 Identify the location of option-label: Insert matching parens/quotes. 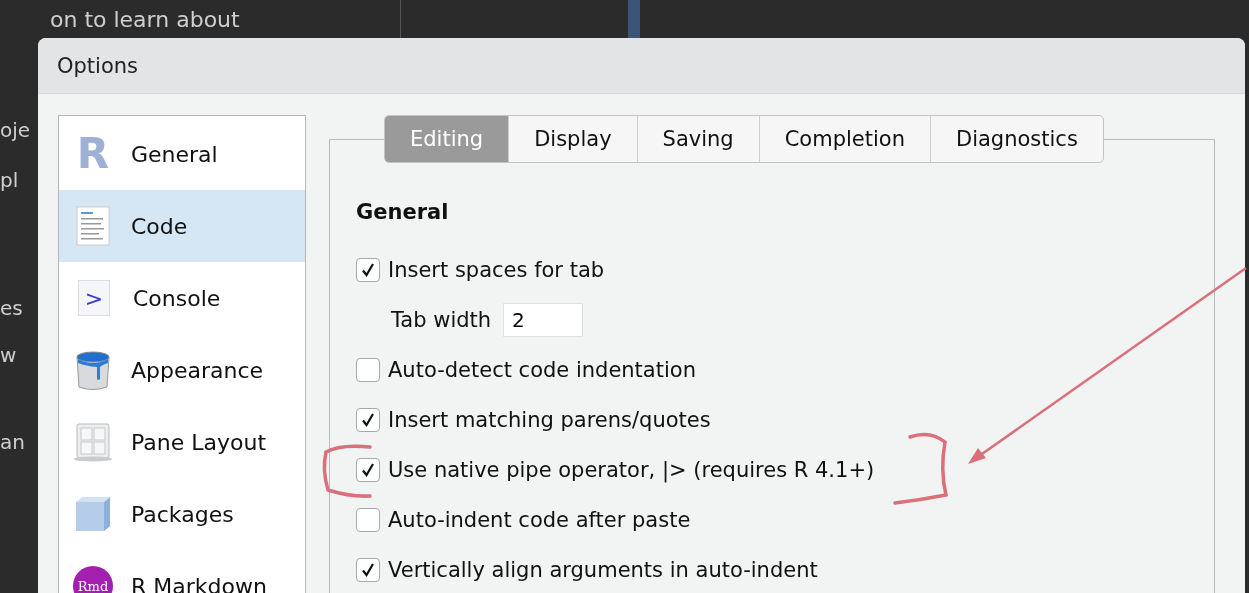
(549, 420).